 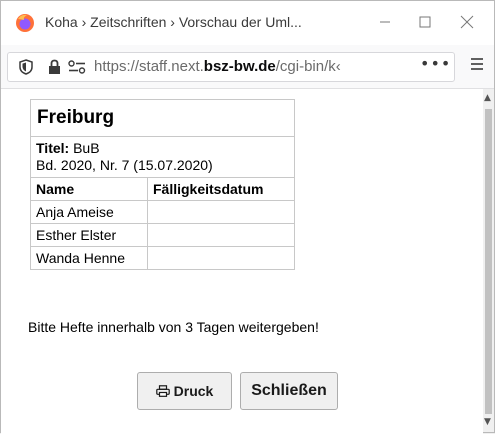 I want to click on recipient-name: Anja Ameise, so click(x=89, y=212).